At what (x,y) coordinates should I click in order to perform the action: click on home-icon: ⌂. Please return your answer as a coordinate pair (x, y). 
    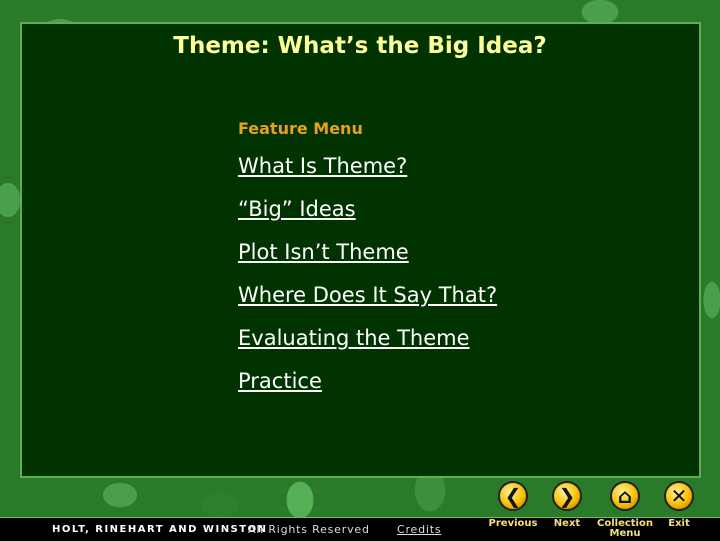
    Looking at the image, I should click on (625, 496).